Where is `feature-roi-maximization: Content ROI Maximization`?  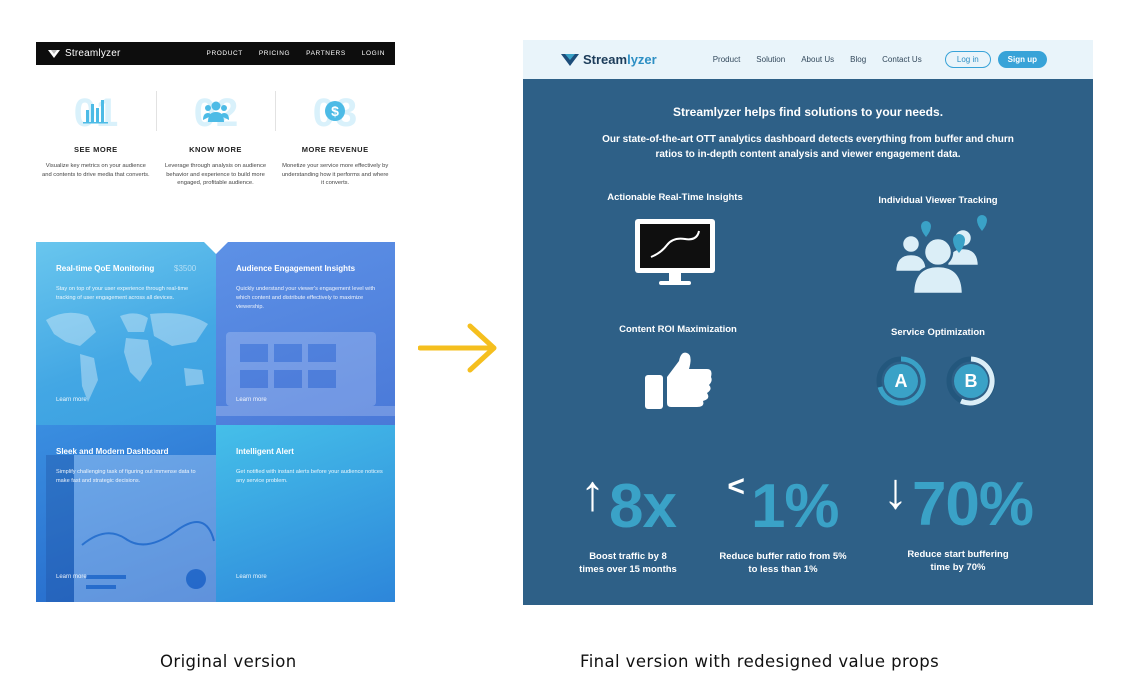 feature-roi-maximization: Content ROI Maximization is located at coordinates (678, 369).